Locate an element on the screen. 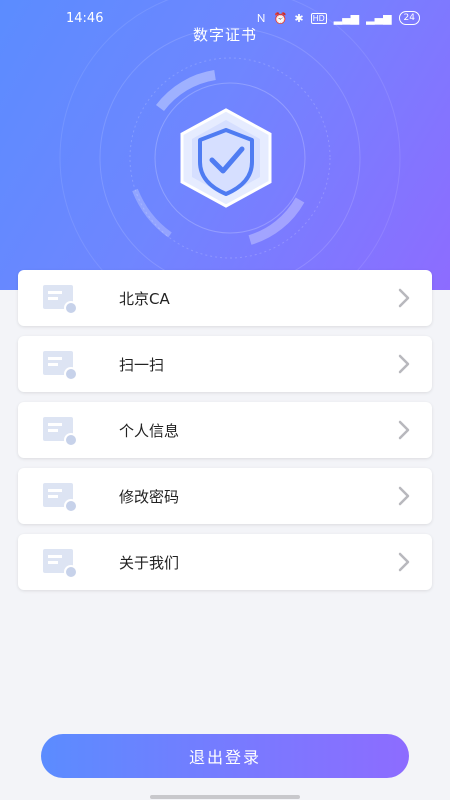 The height and width of the screenshot is (800, 450). alarm-icon: ⏰ is located at coordinates (280, 18).